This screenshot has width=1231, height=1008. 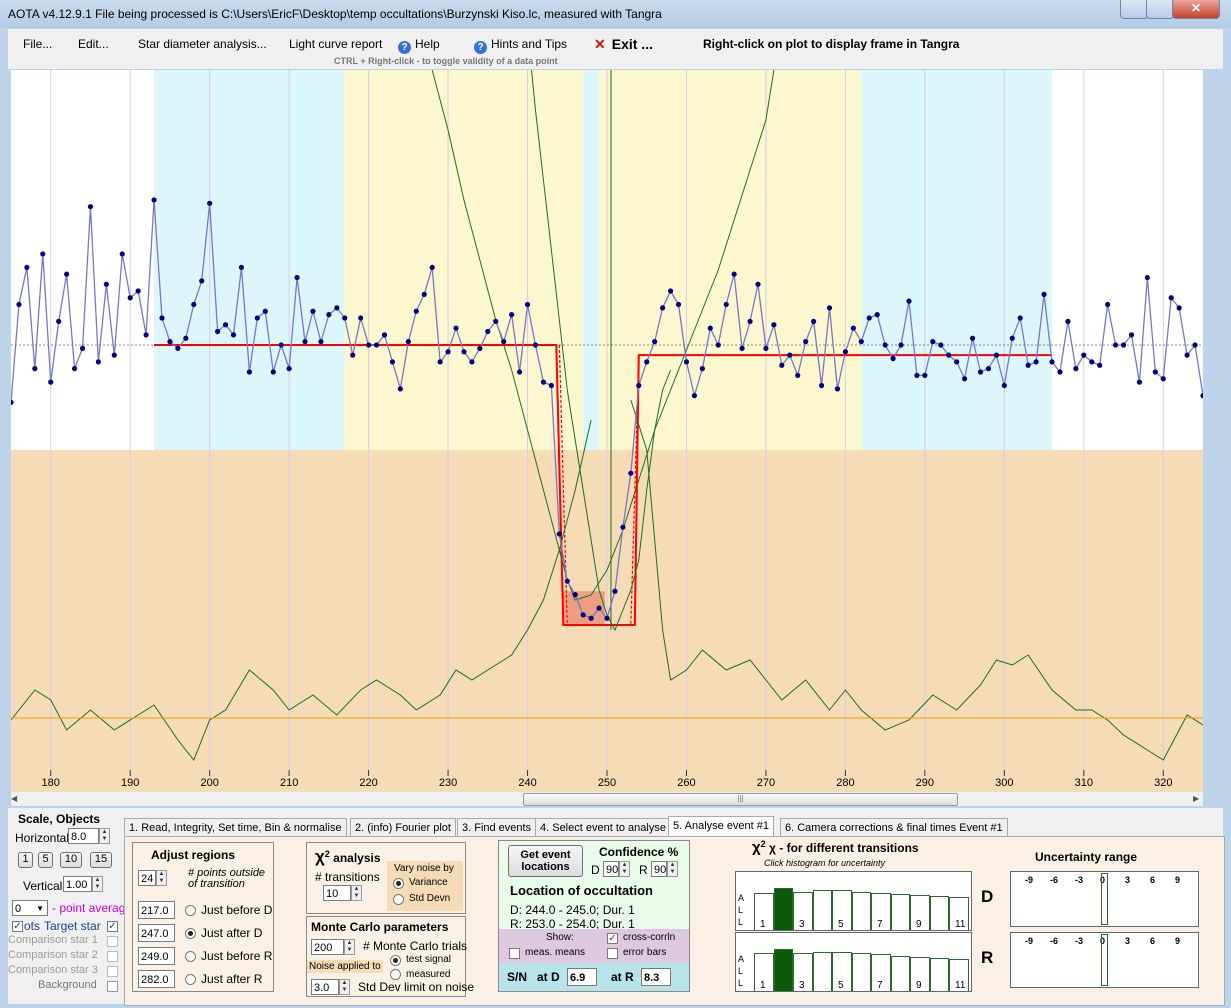 I want to click on uncertainty-tick: -3, so click(x=1079, y=880).